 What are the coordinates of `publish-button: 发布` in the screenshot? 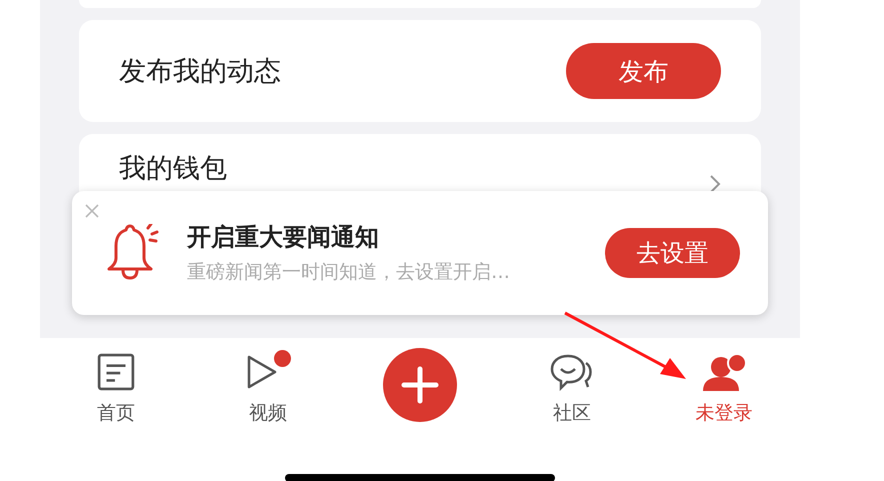 It's located at (643, 71).